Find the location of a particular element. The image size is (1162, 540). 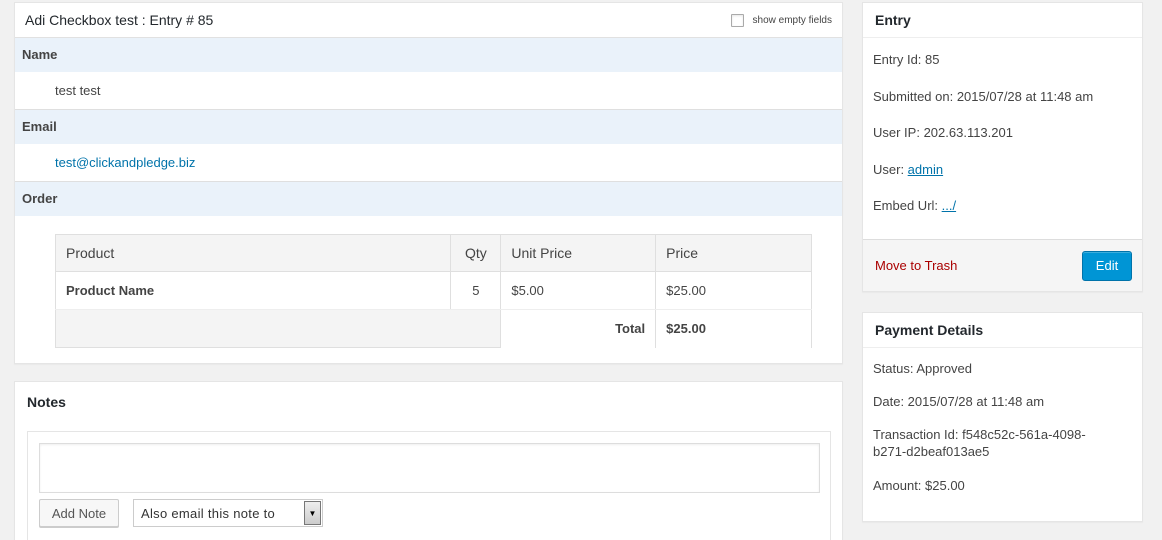

notes-form: Add Note Also email this note to ▼ is located at coordinates (429, 485).